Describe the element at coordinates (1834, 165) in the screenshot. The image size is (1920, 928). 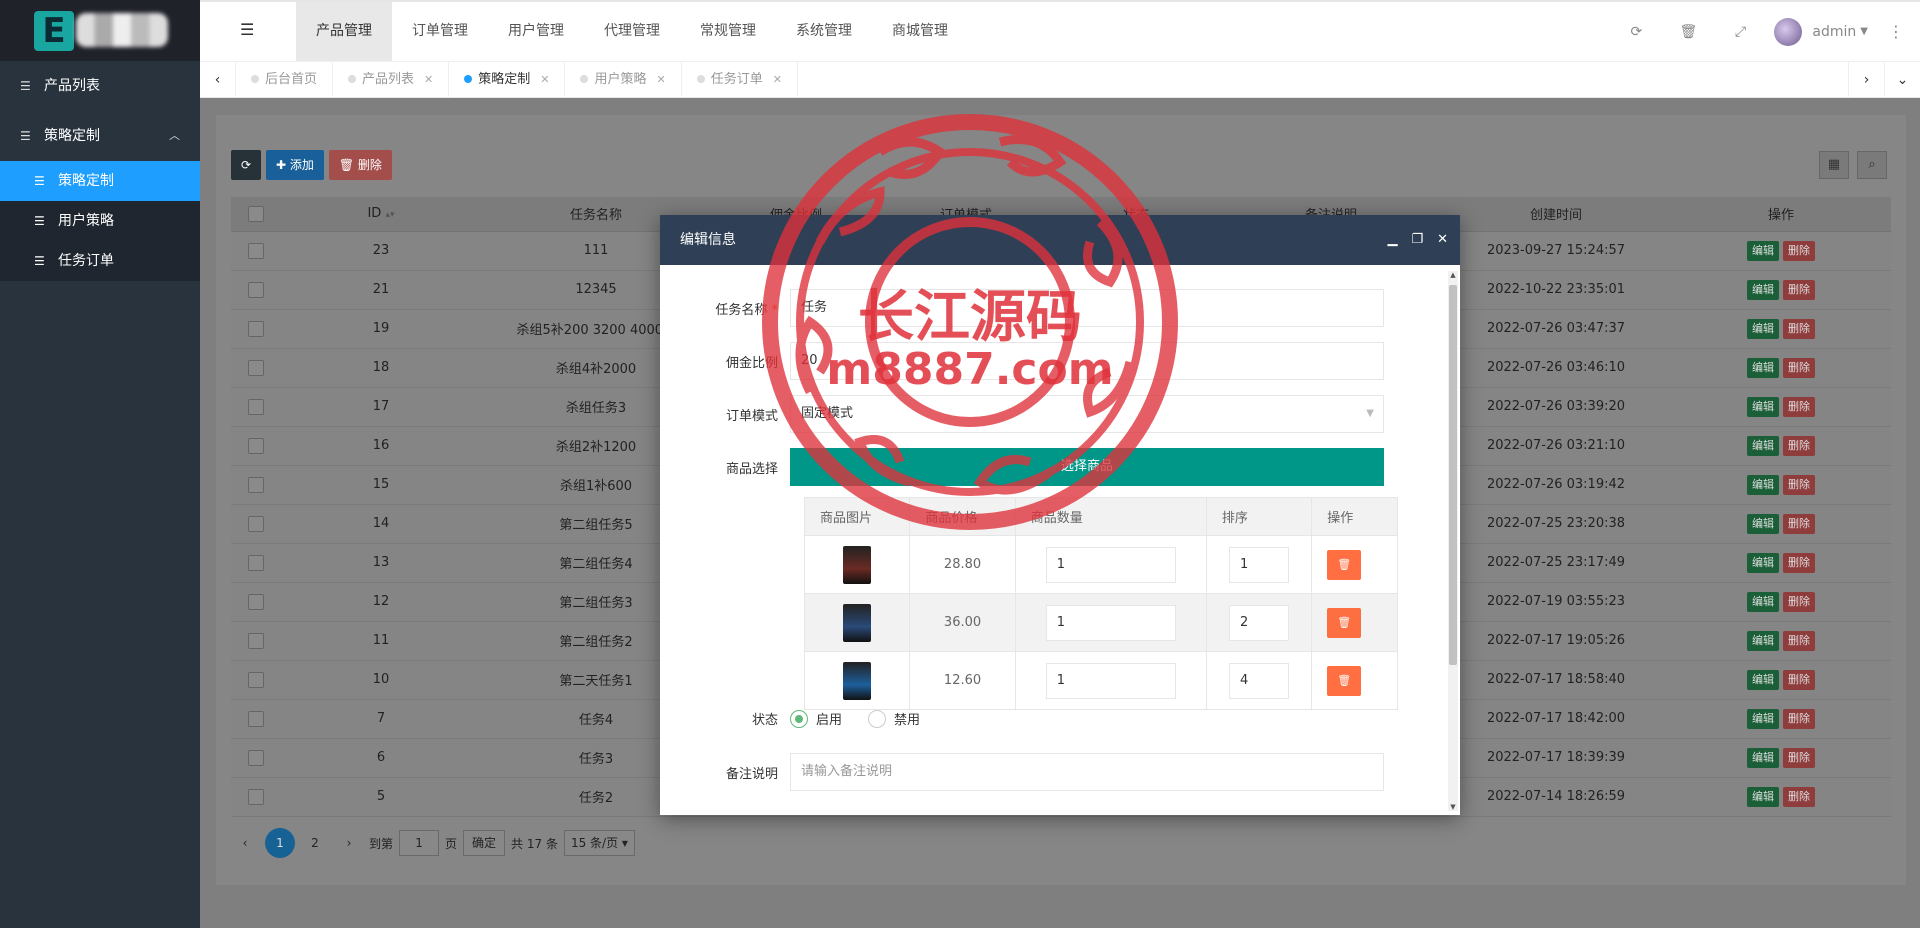
I see `columns-icon: ▦` at that location.